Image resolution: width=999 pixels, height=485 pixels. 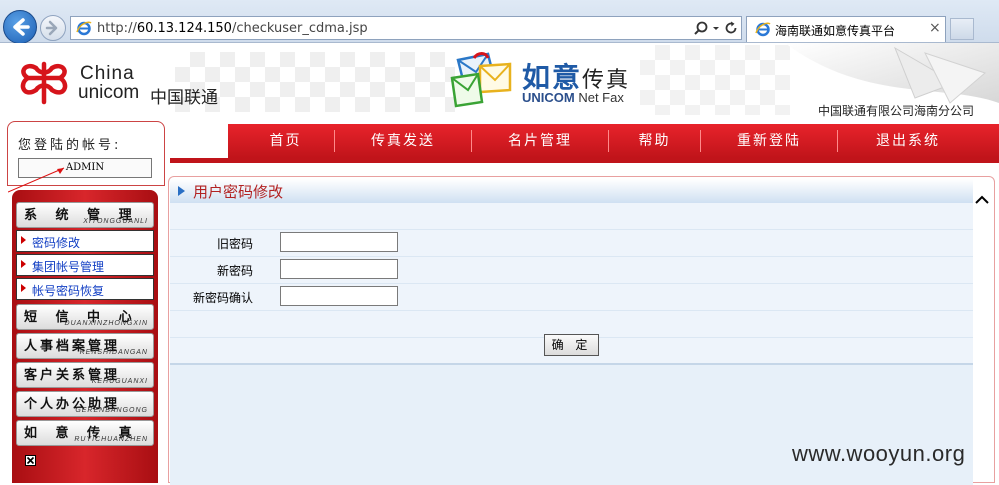 I want to click on confirm-password-input, so click(x=339, y=296).